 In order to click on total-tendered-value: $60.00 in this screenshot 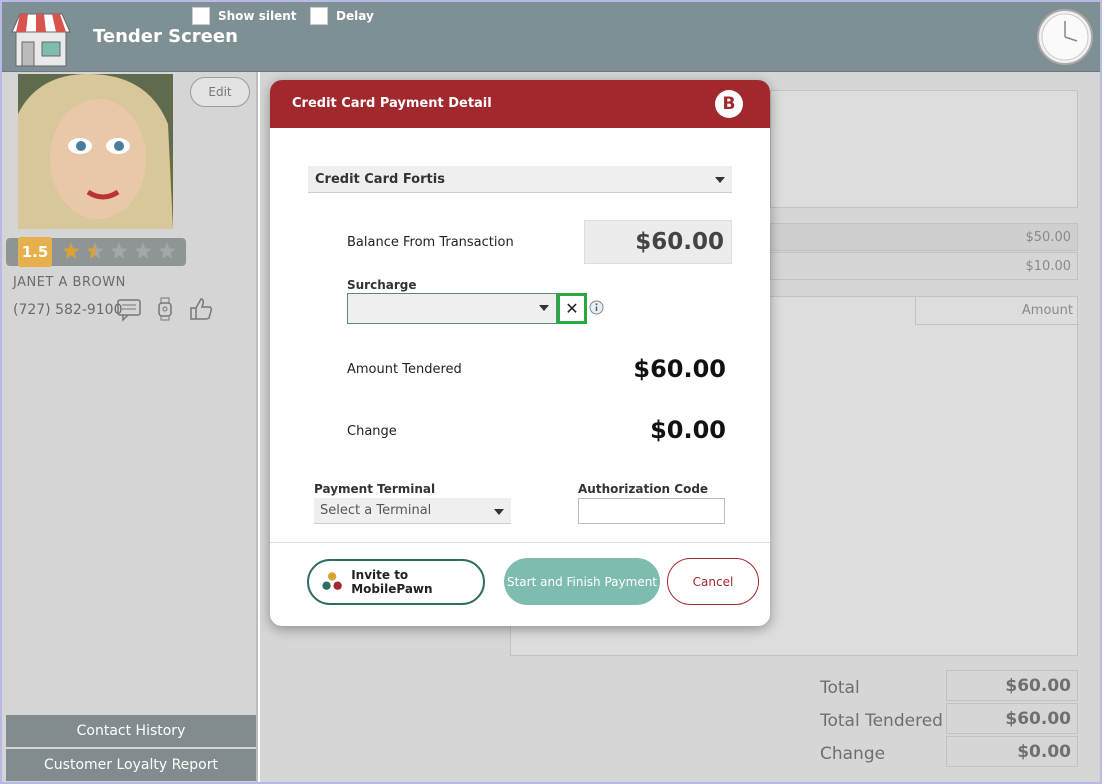, I will do `click(1012, 718)`.